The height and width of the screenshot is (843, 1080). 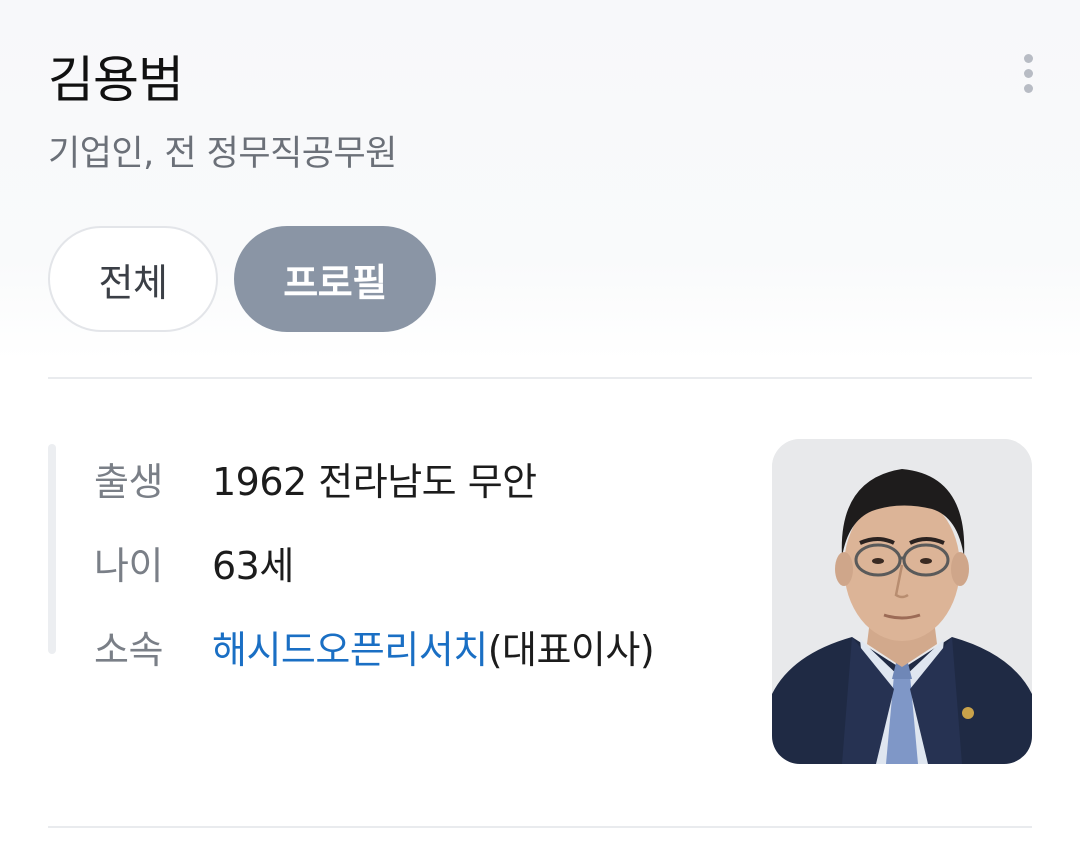 I want to click on bottom-divider, so click(x=540, y=827).